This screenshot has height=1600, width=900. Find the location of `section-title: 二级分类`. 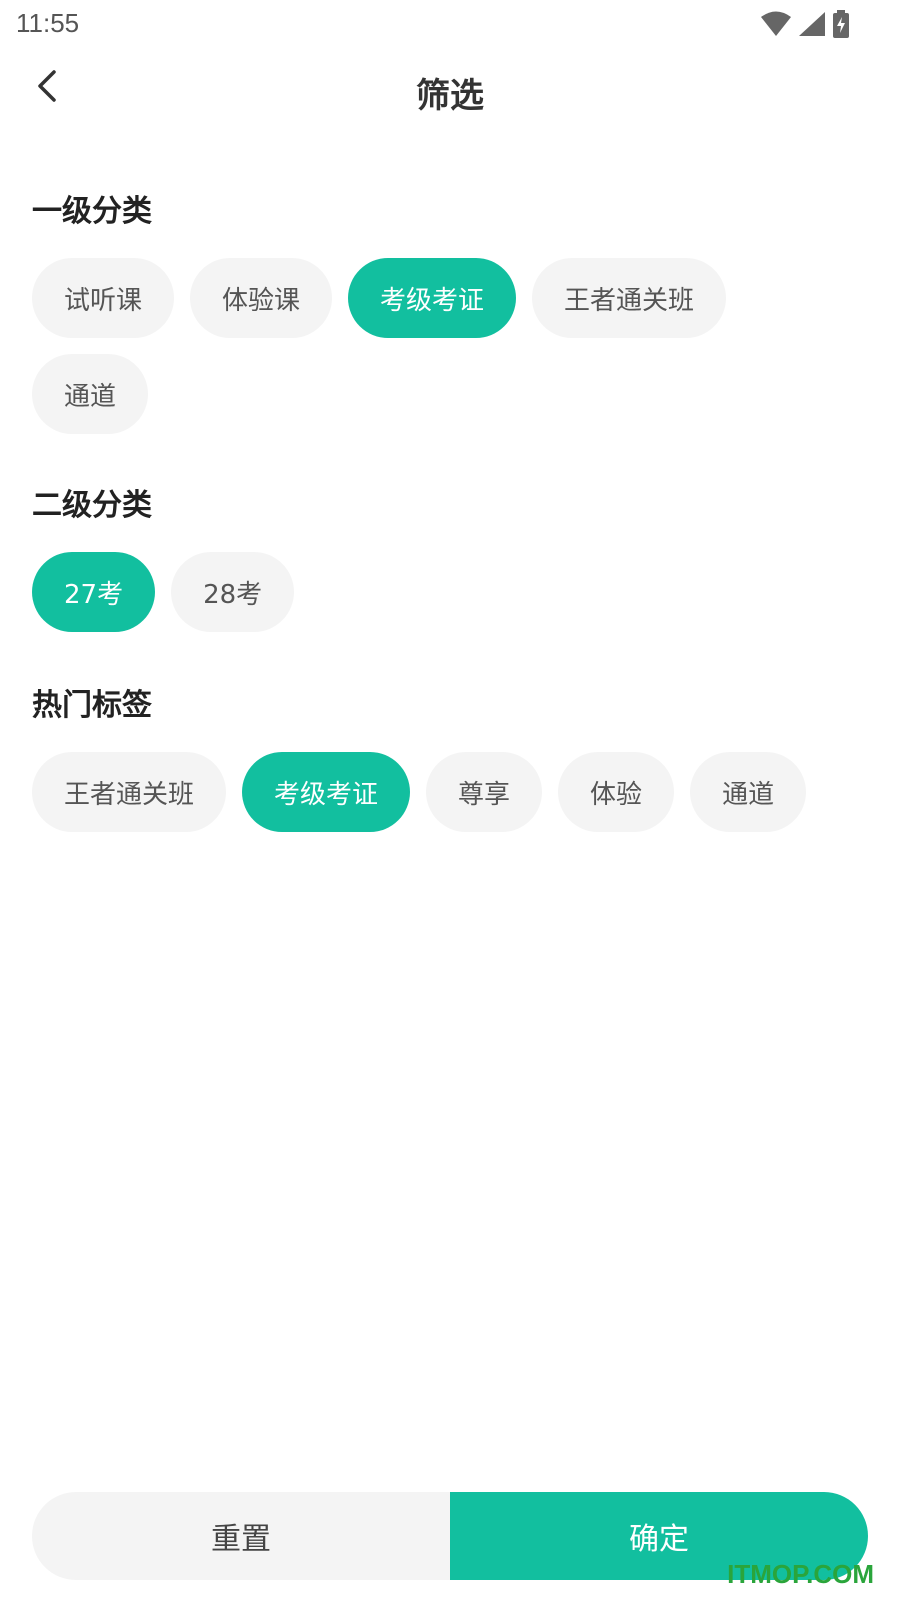

section-title: 二级分类 is located at coordinates (92, 505).